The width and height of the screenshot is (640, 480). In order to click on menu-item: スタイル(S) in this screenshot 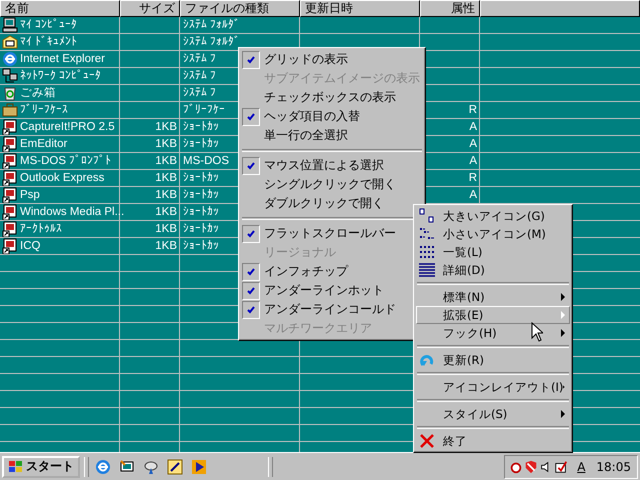, I will do `click(493, 414)`.